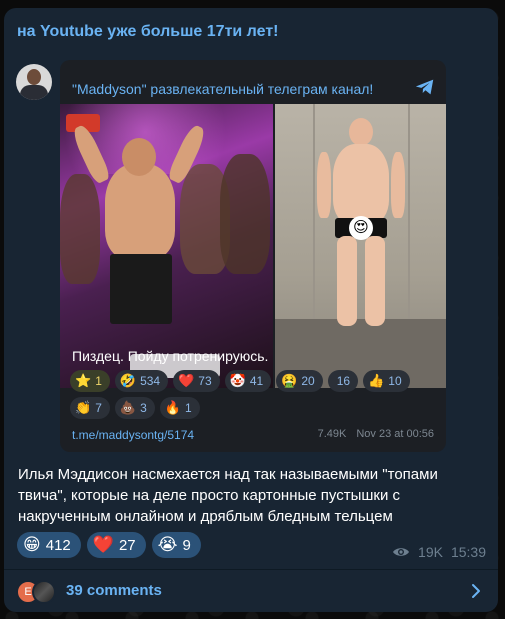 This screenshot has height=619, width=505. Describe the element at coordinates (425, 87) in the screenshot. I see `telegram-icon` at that location.